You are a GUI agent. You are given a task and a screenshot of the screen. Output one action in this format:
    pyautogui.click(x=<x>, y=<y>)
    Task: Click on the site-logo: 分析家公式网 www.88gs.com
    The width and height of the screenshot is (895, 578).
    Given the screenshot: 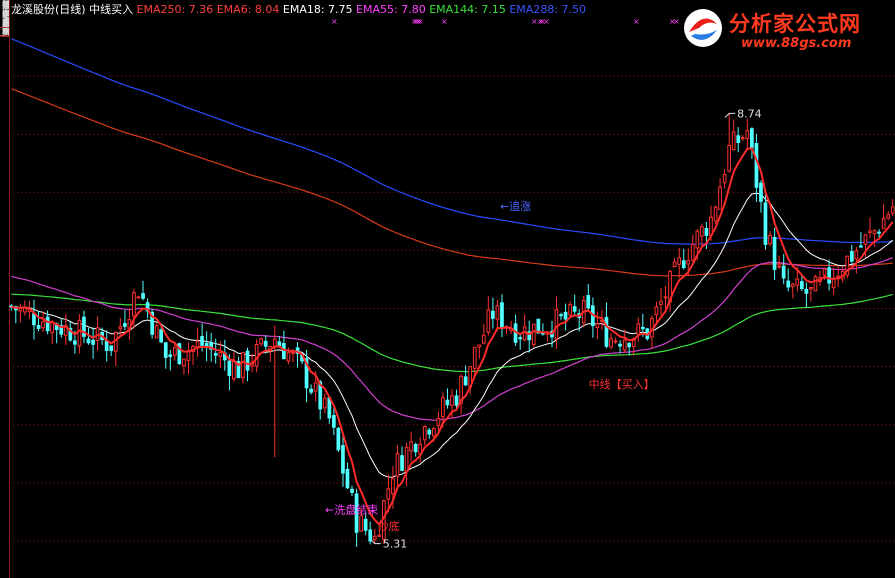 What is the action you would take?
    pyautogui.click(x=786, y=29)
    